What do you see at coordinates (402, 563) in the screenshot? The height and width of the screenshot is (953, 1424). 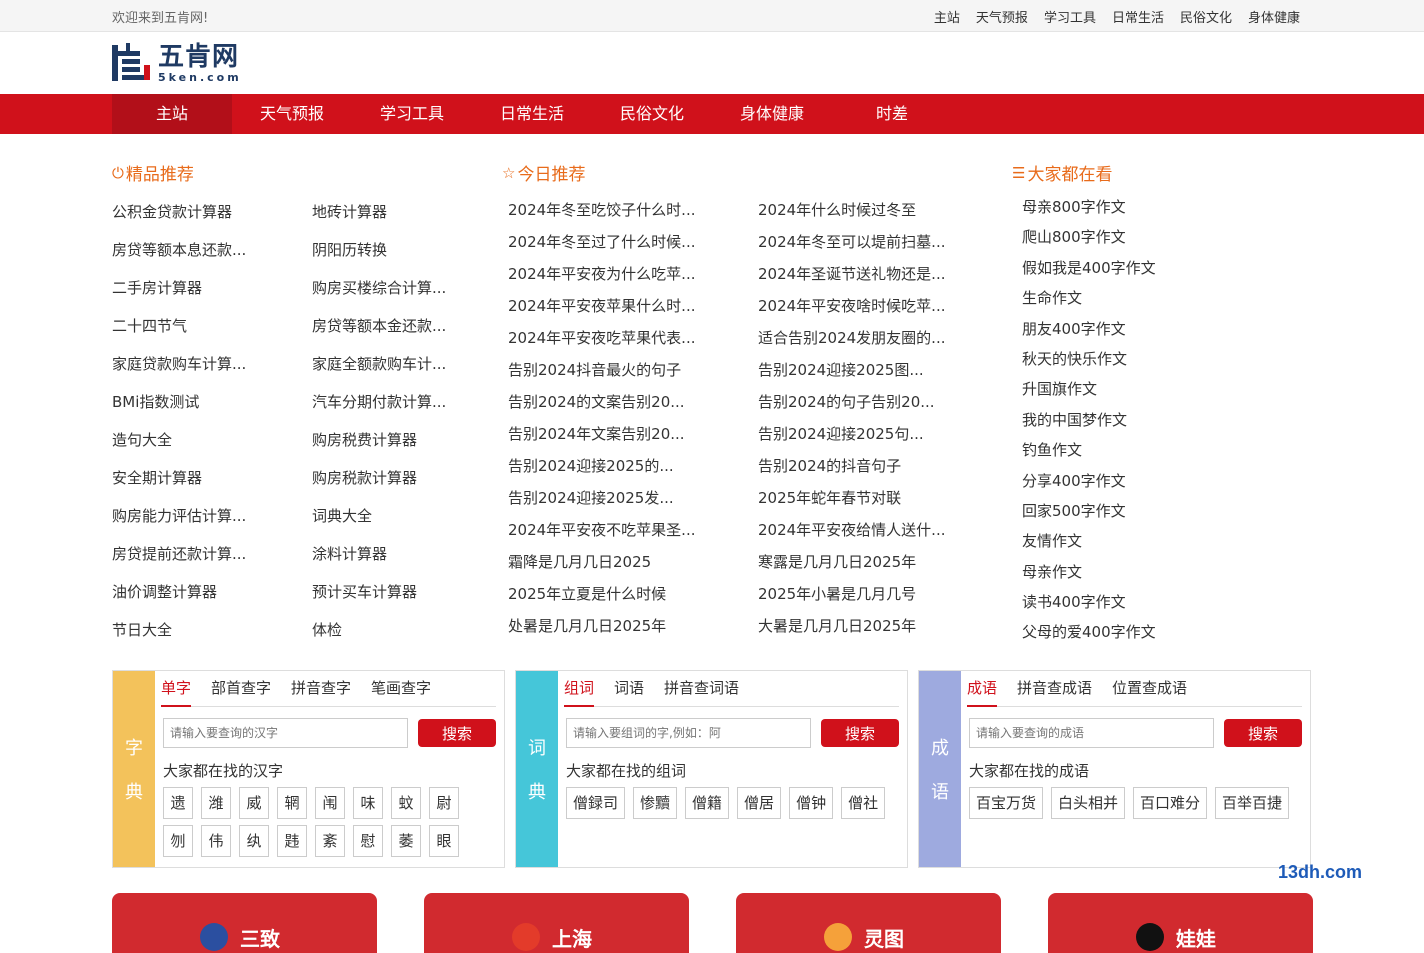 I see `jingpin-link: 涂料计算器` at bounding box center [402, 563].